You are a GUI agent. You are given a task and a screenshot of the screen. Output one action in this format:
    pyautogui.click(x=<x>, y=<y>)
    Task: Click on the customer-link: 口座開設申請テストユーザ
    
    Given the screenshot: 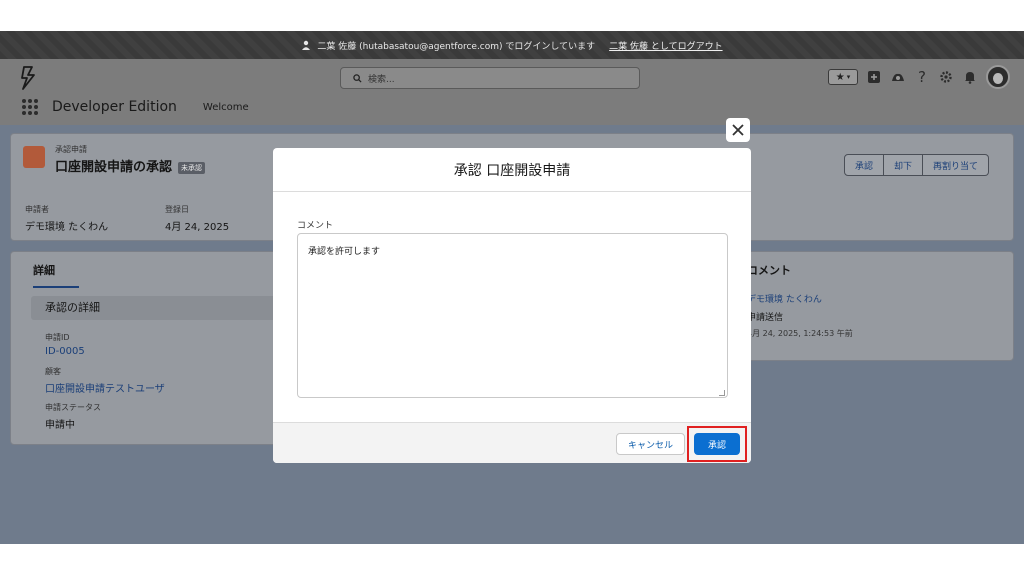 What is the action you would take?
    pyautogui.click(x=105, y=387)
    